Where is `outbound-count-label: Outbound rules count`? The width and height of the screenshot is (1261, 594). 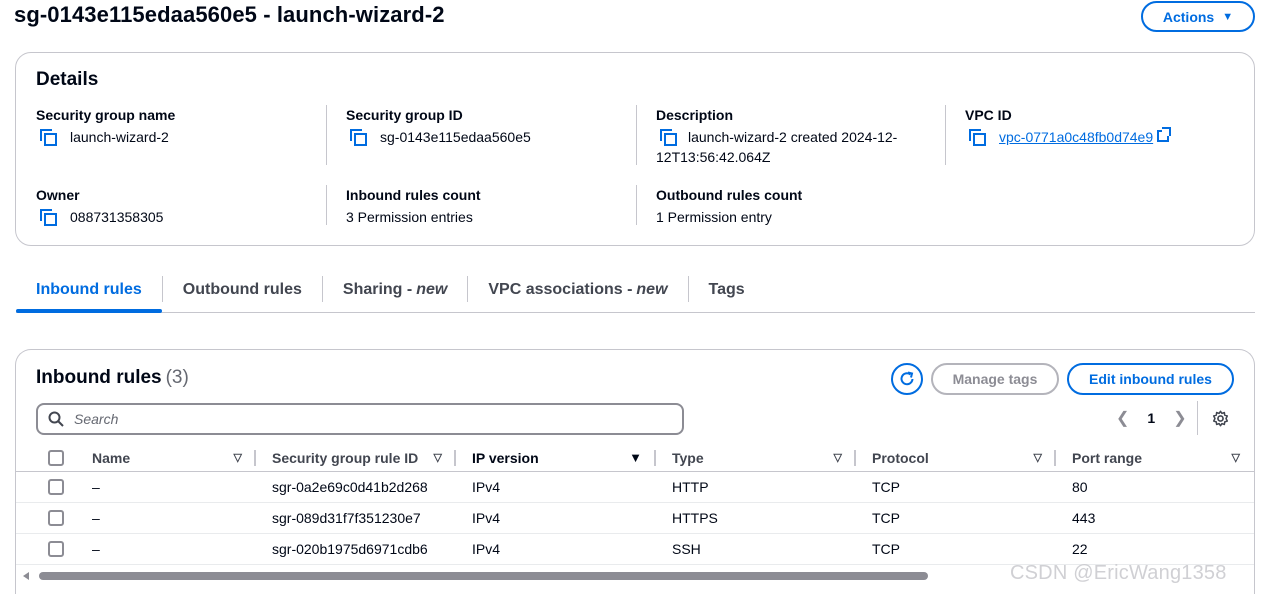 outbound-count-label: Outbound rules count is located at coordinates (729, 195).